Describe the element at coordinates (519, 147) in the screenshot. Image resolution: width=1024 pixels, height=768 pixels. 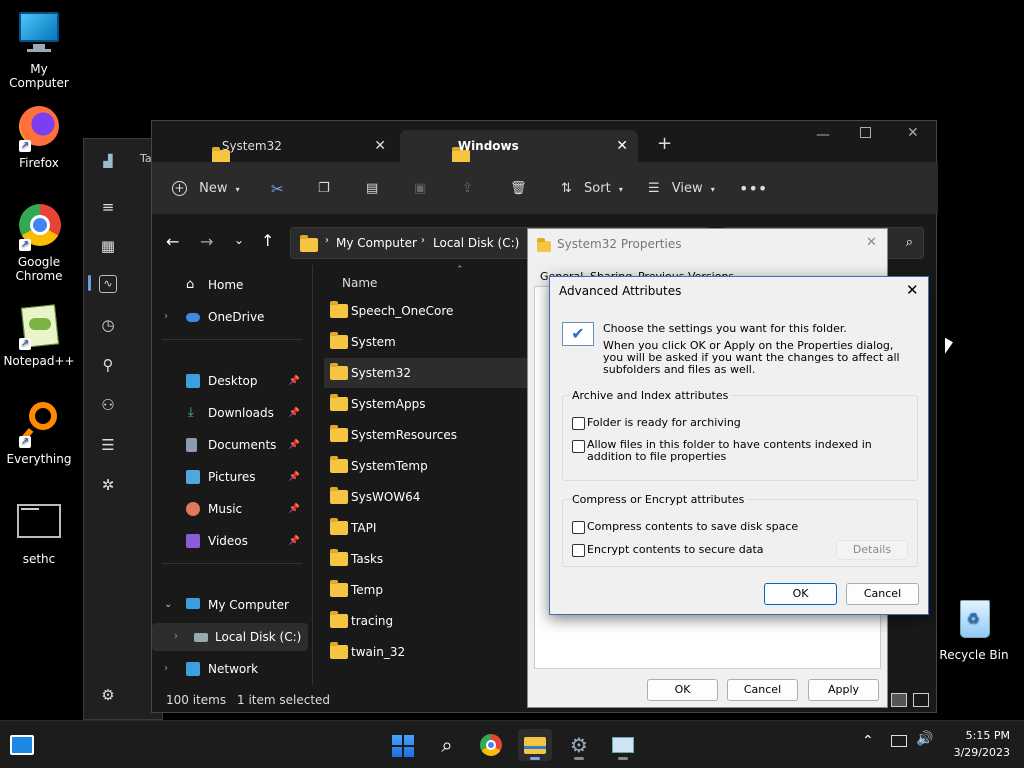
I see `tab-windows: Windows ✕` at that location.